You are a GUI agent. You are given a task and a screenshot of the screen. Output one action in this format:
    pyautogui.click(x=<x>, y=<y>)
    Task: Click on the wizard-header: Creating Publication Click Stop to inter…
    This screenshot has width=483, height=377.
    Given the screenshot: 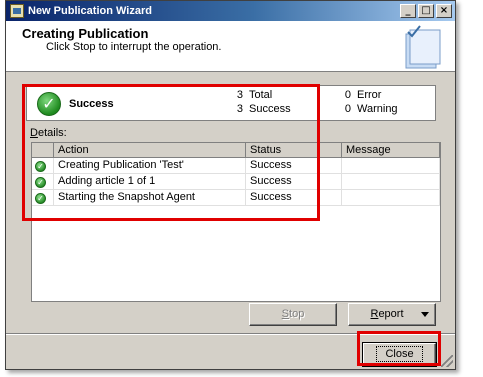 What is the action you would take?
    pyautogui.click(x=230, y=46)
    